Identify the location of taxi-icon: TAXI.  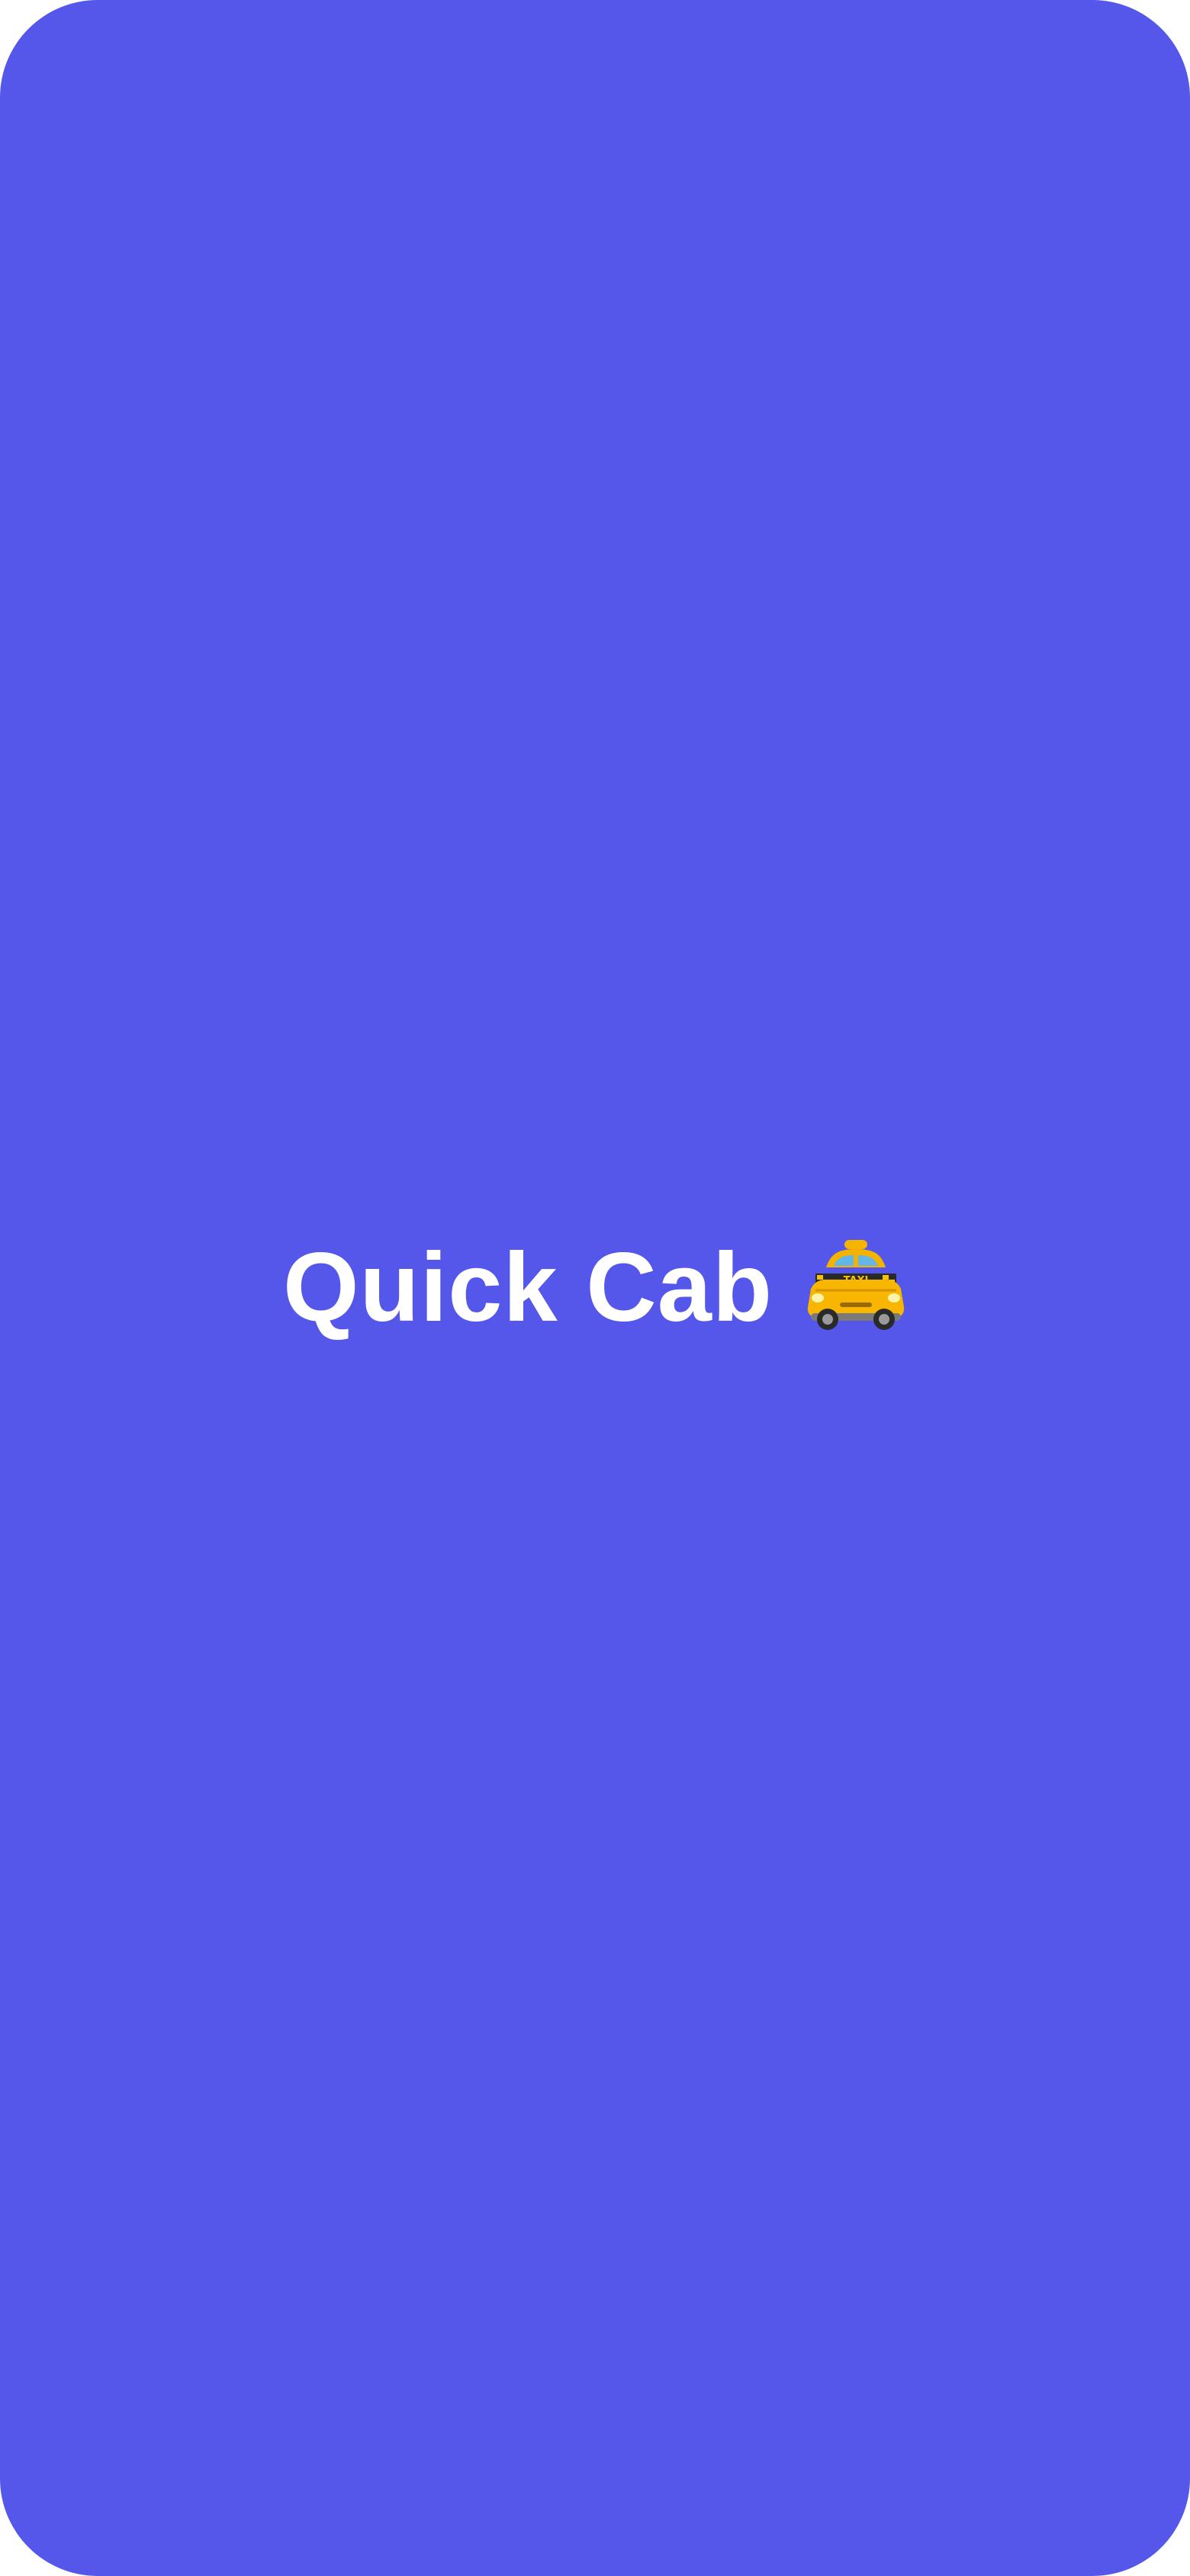
(856, 1285).